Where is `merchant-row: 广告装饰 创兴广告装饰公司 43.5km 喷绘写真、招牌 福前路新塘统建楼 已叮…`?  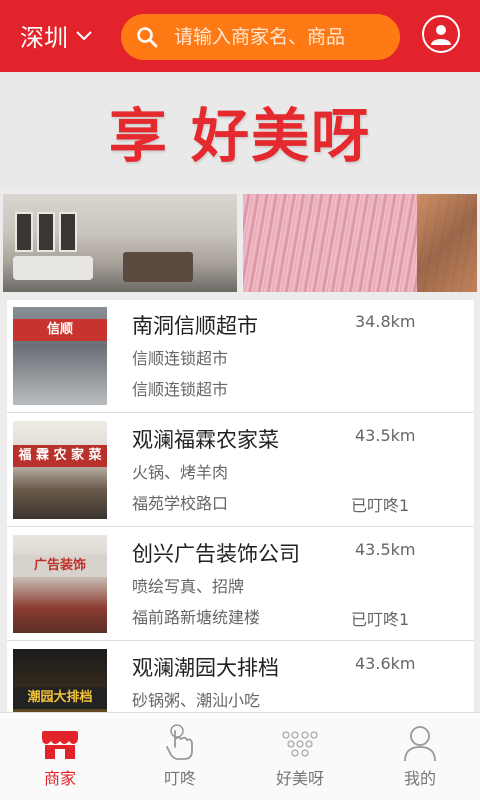
merchant-row: 广告装饰 创兴广告装饰公司 43.5km 喷绘写真、招牌 福前路新塘统建楼 已叮… is located at coordinates (240, 584).